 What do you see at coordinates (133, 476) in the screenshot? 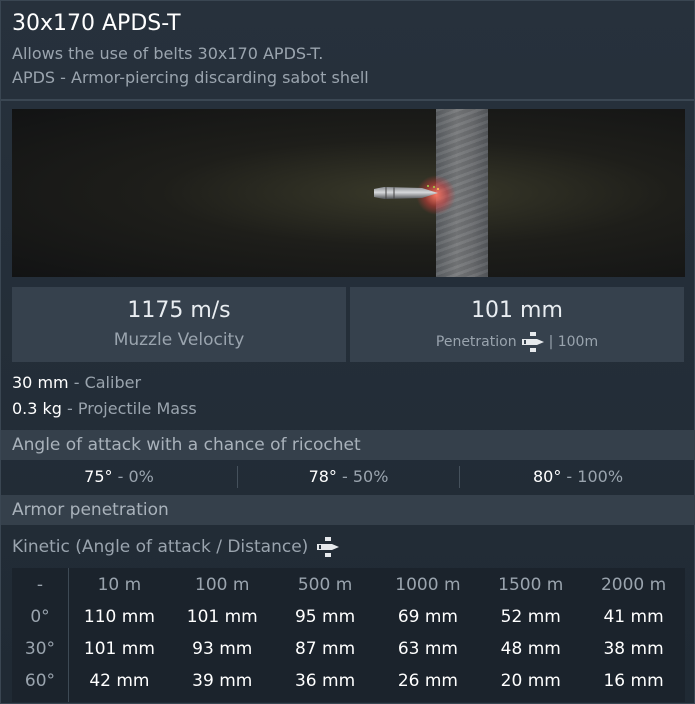
I see `ricochet-chance: - 0%` at bounding box center [133, 476].